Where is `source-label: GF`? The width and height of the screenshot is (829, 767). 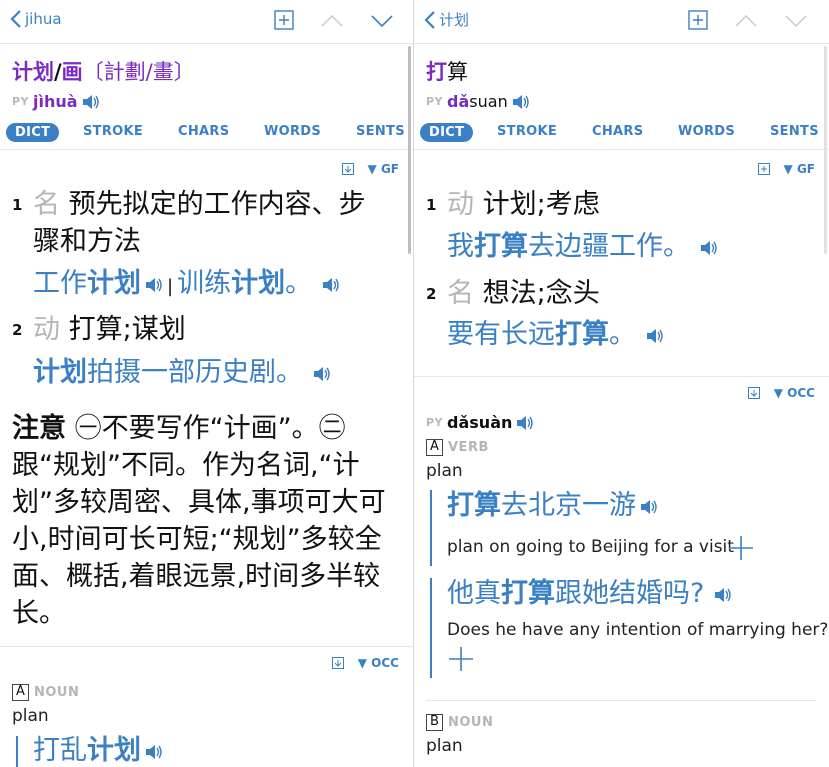 source-label: GF is located at coordinates (805, 169).